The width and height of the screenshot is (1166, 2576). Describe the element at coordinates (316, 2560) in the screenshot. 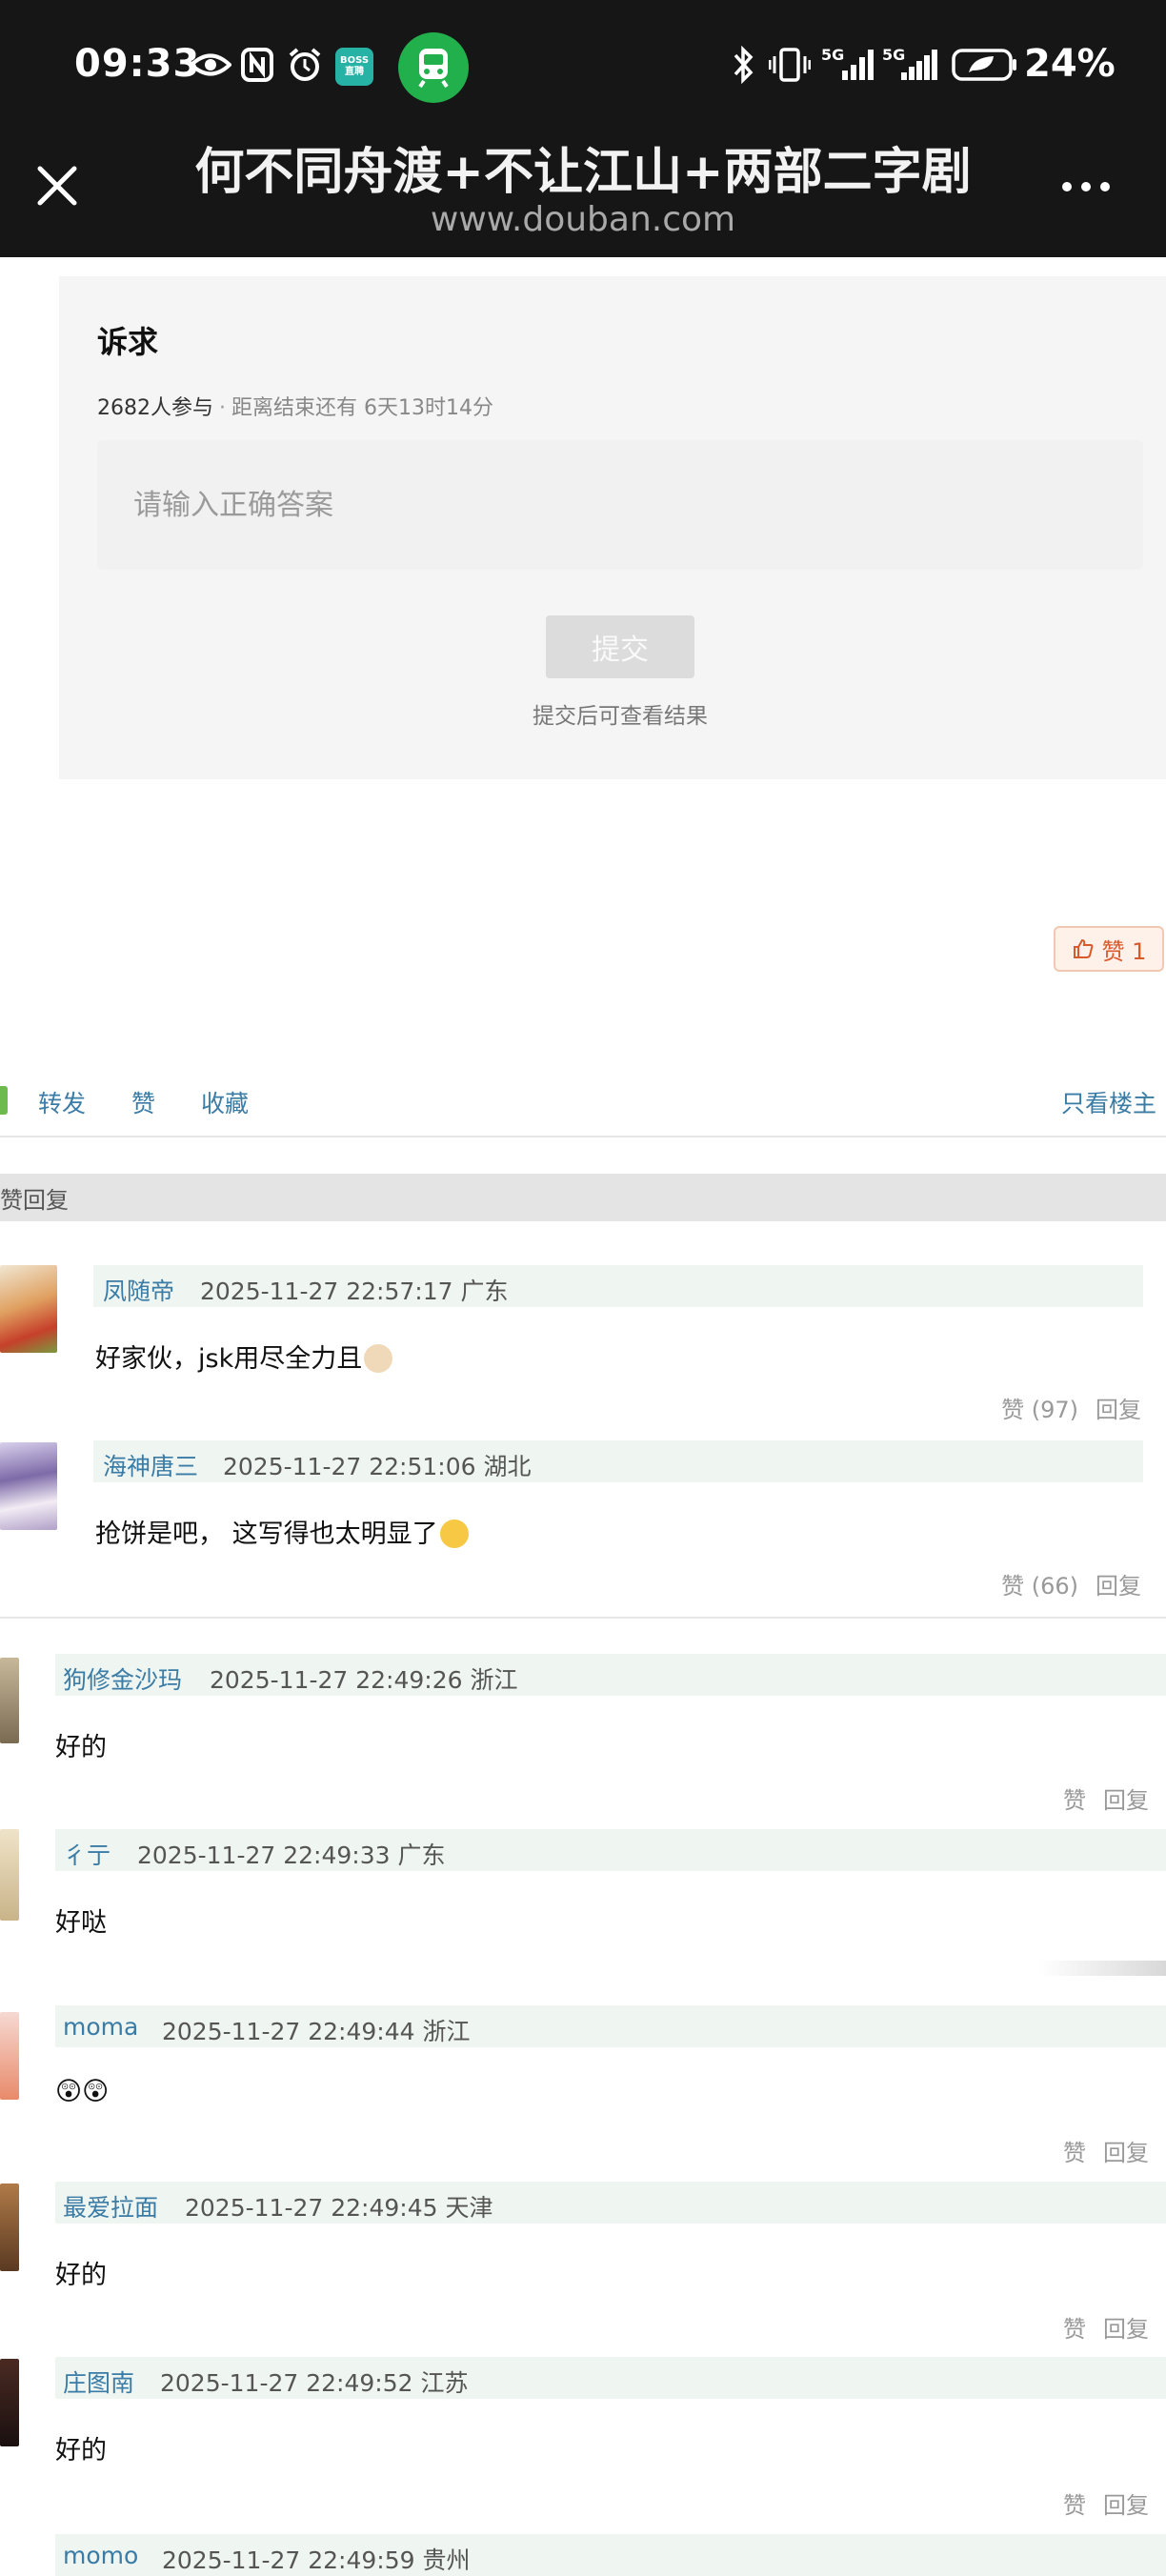

I see `comment-time: 2025-11-27 22:49:59 贵州` at that location.